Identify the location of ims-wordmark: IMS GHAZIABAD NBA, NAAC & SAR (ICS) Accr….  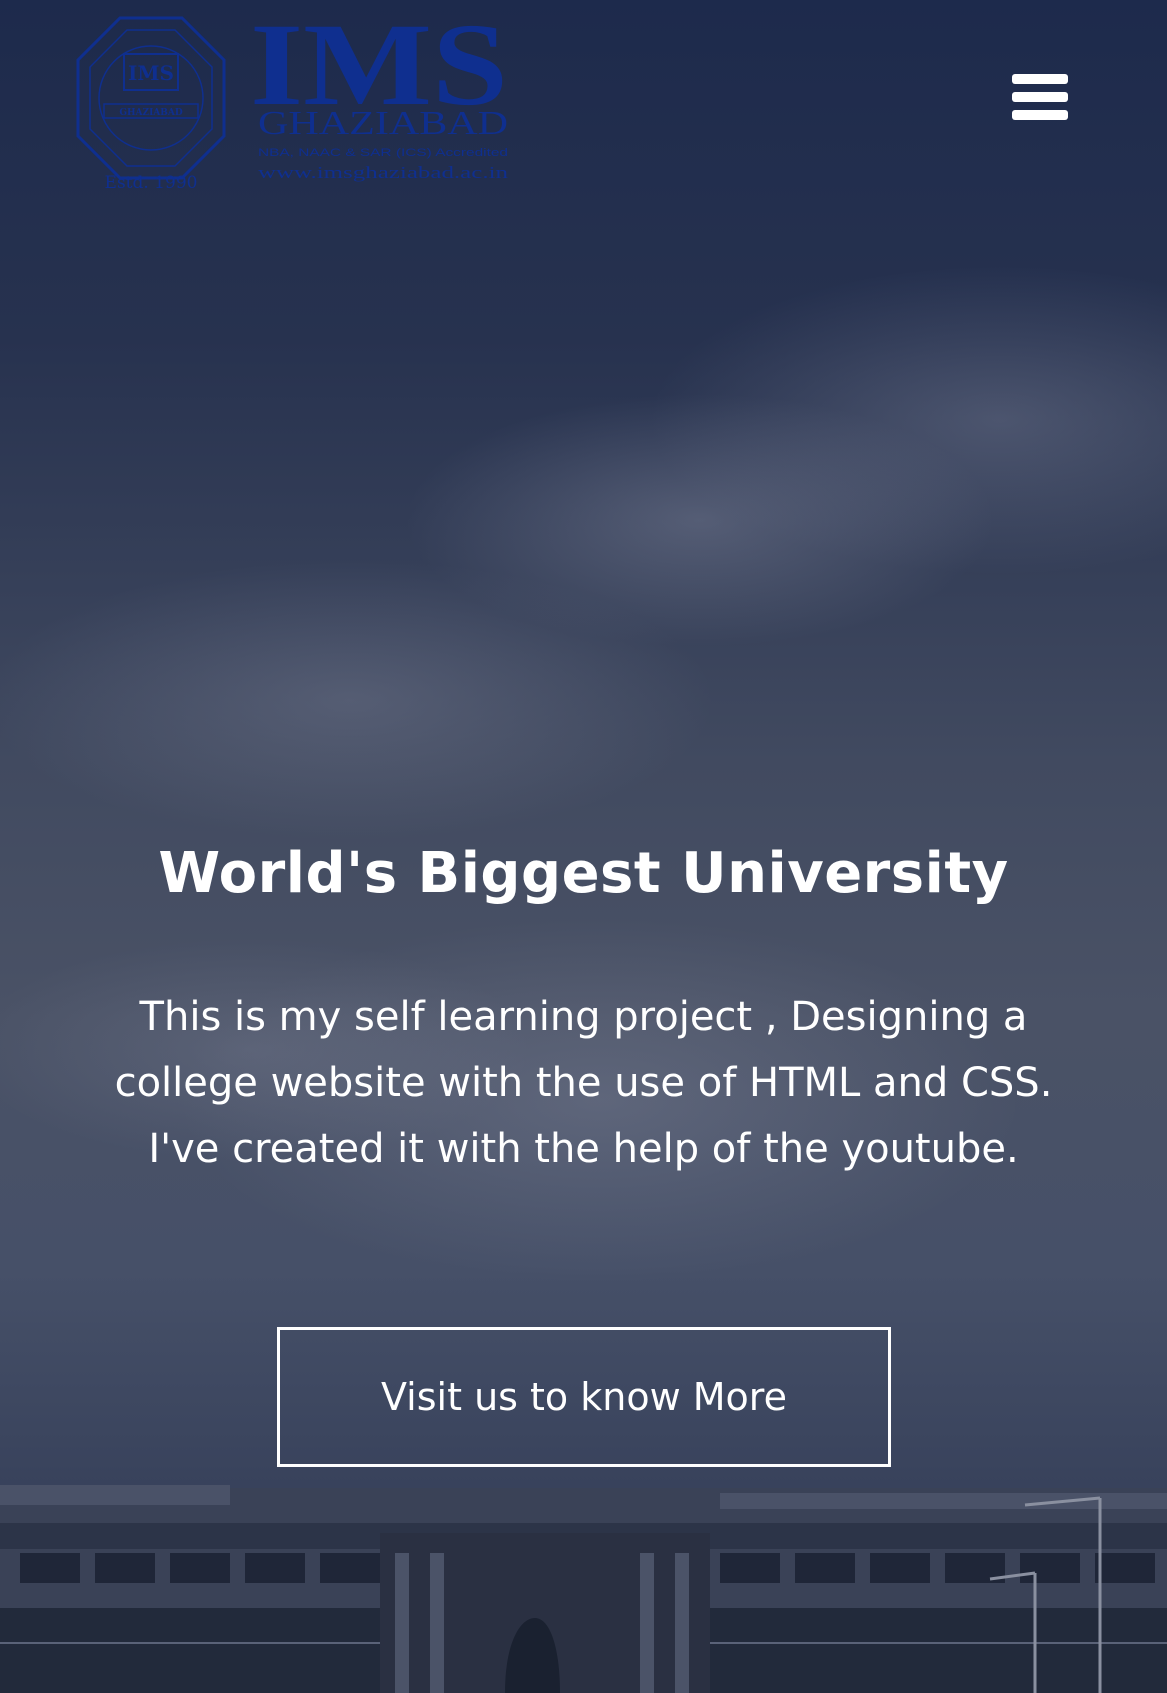
(379, 97).